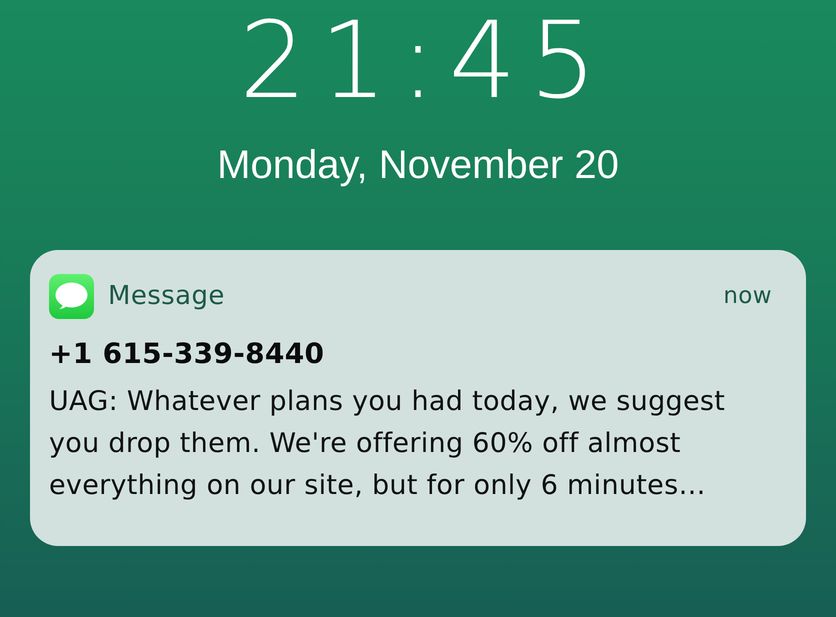 The image size is (836, 617). What do you see at coordinates (747, 296) in the screenshot?
I see `notification-time: now` at bounding box center [747, 296].